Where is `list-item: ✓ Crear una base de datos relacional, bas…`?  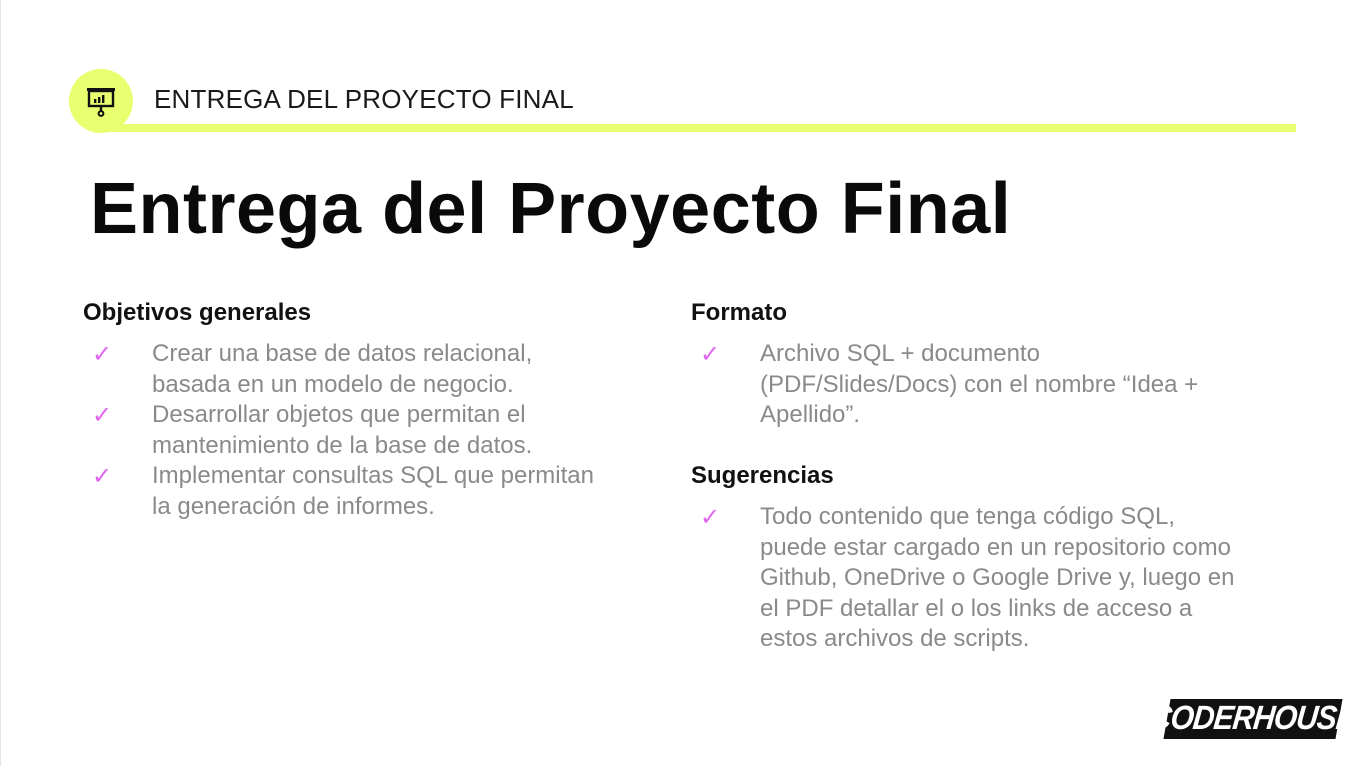 list-item: ✓ Crear una base de datos relacional, bas… is located at coordinates (352, 369).